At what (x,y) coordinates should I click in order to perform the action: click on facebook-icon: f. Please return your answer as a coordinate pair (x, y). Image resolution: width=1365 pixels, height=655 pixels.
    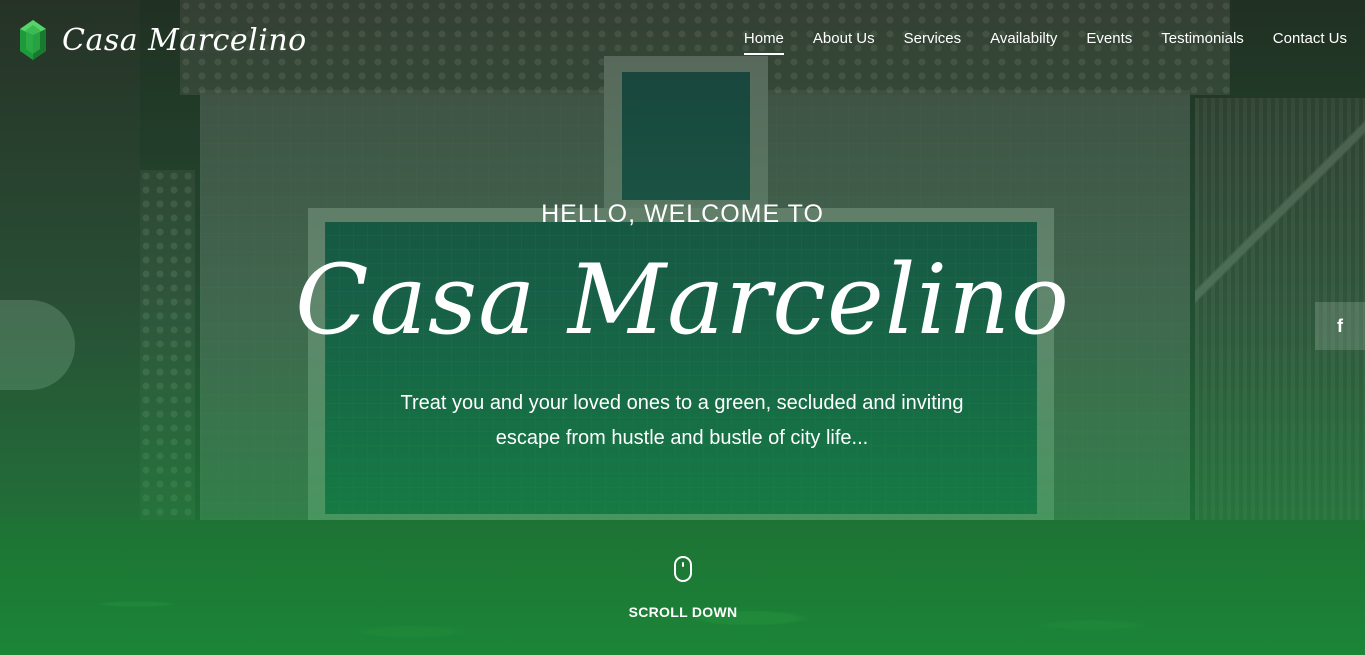
    Looking at the image, I should click on (1340, 325).